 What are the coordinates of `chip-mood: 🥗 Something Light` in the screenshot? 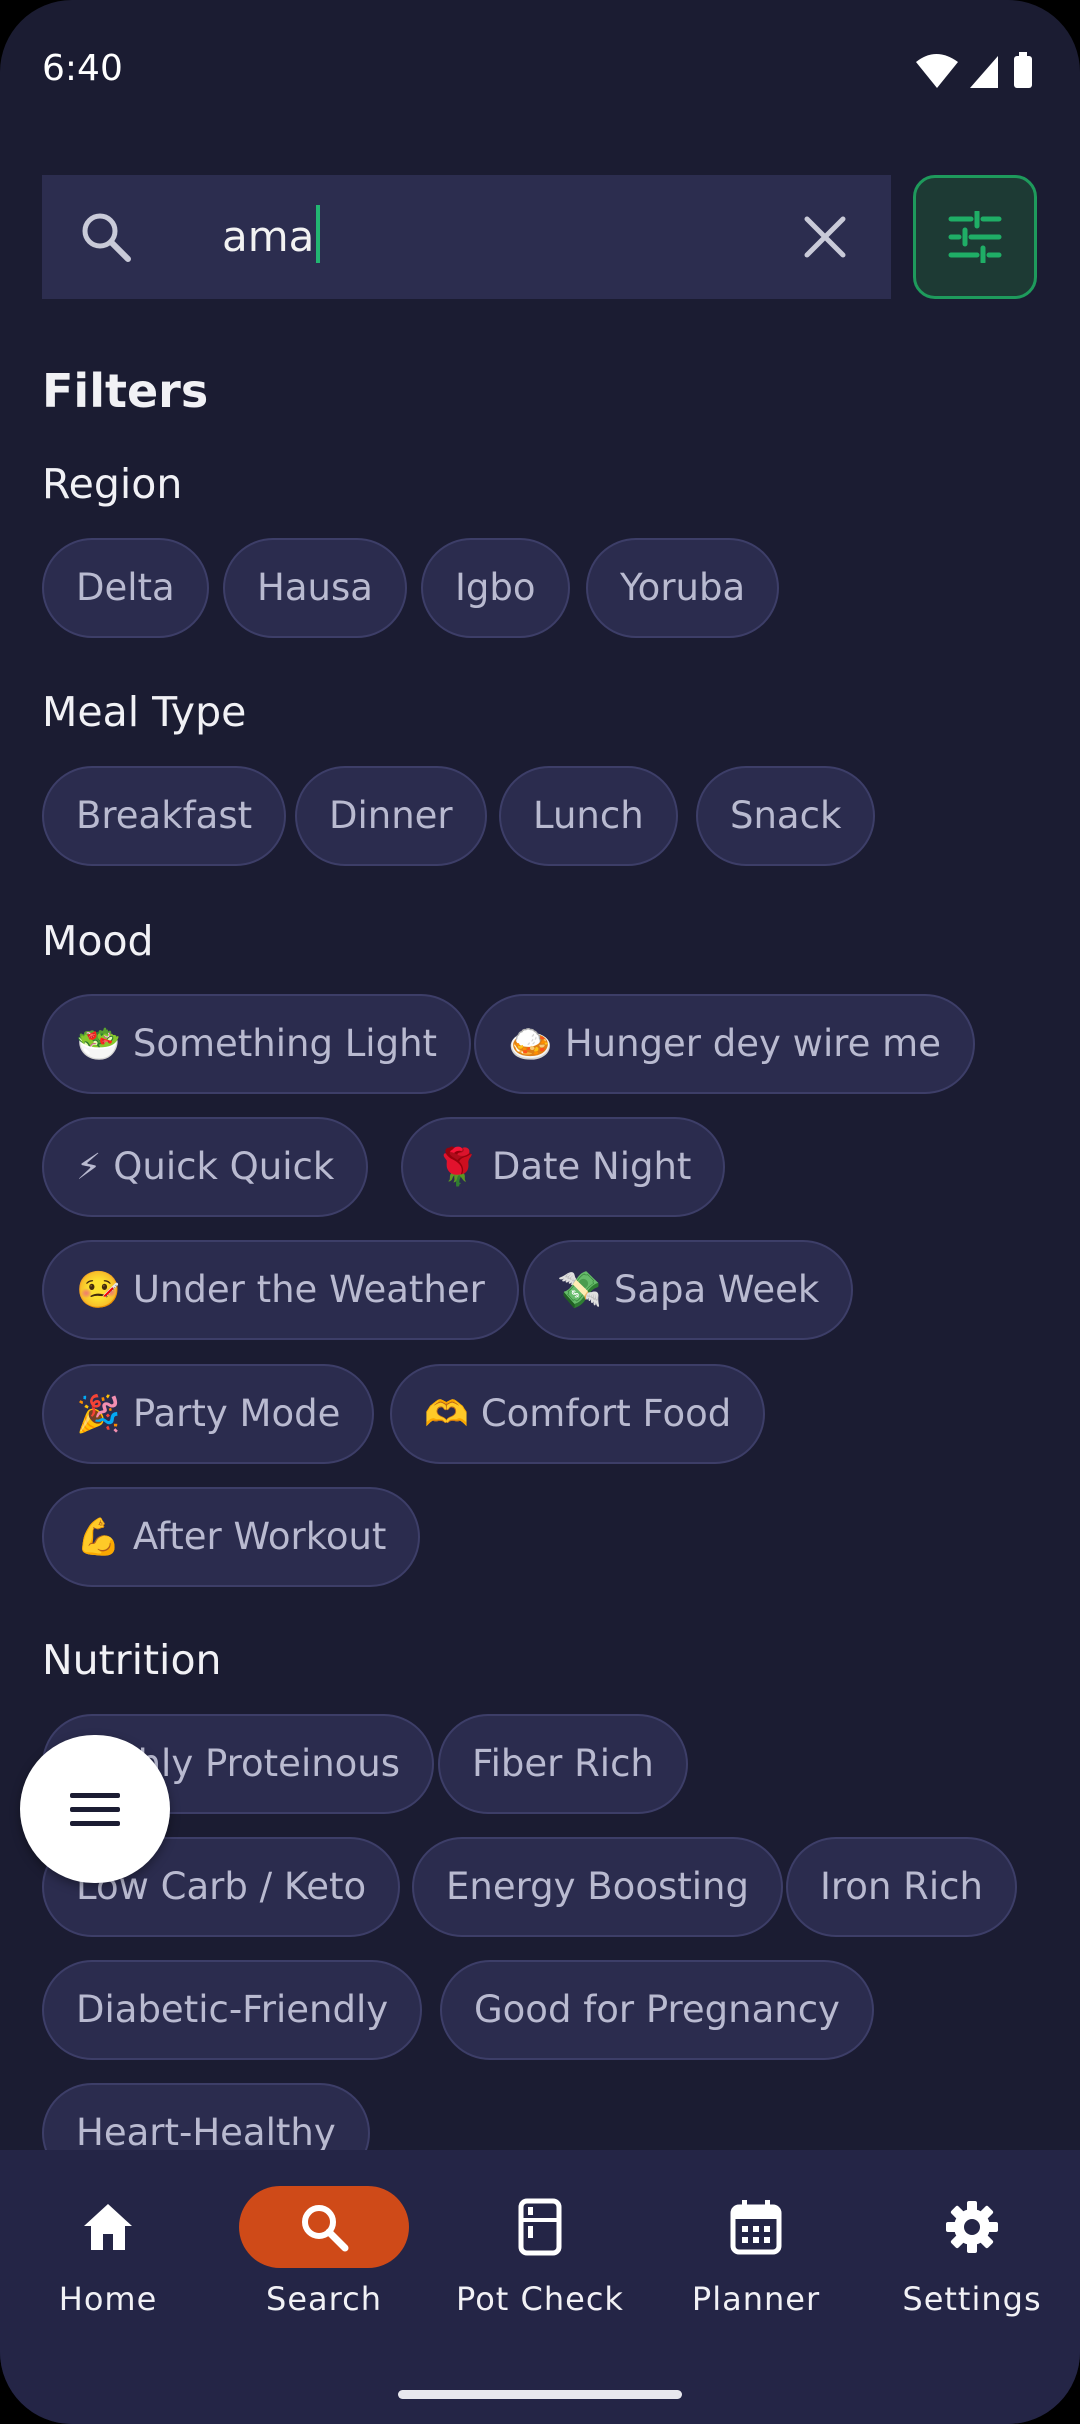 It's located at (257, 1044).